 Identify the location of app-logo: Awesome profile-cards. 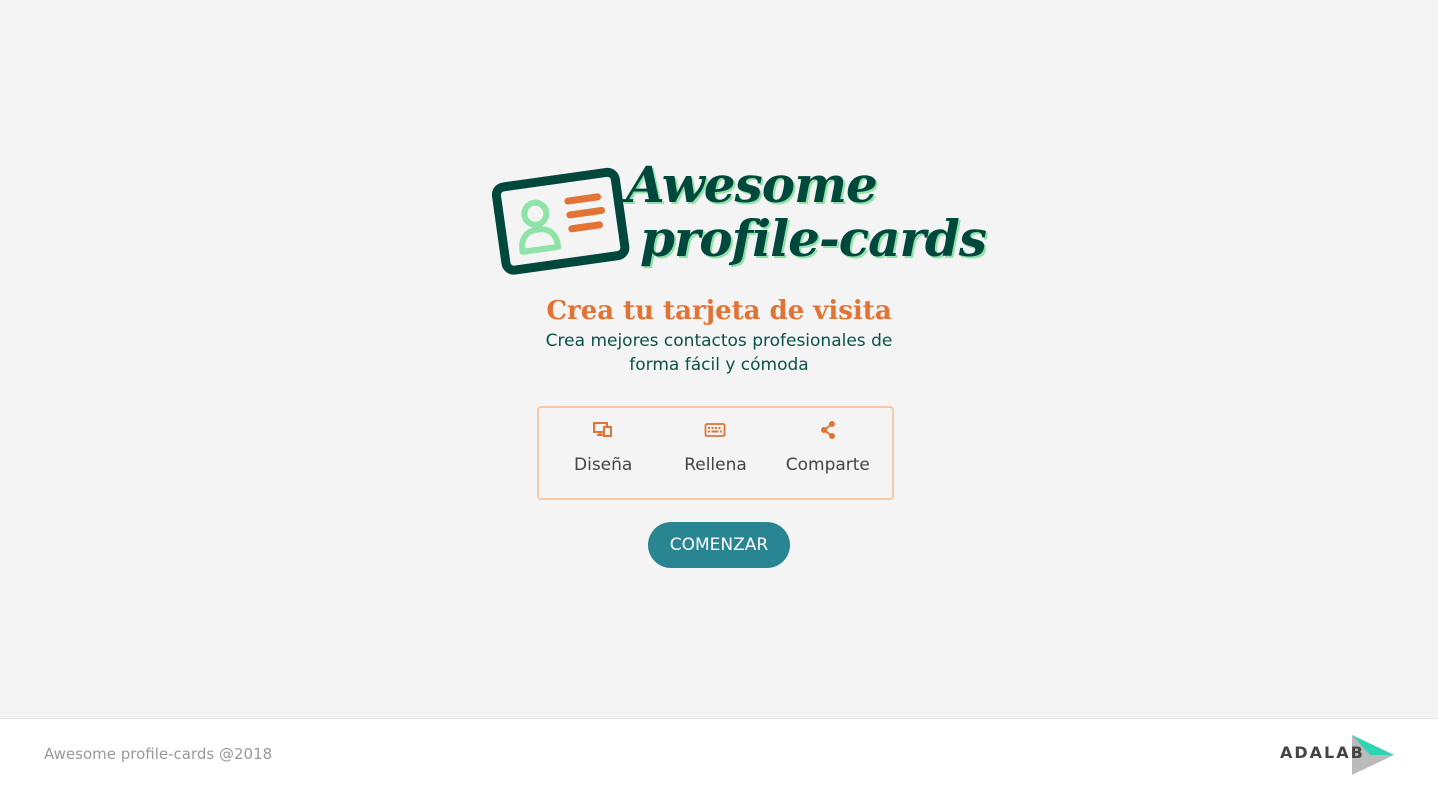
(738, 217).